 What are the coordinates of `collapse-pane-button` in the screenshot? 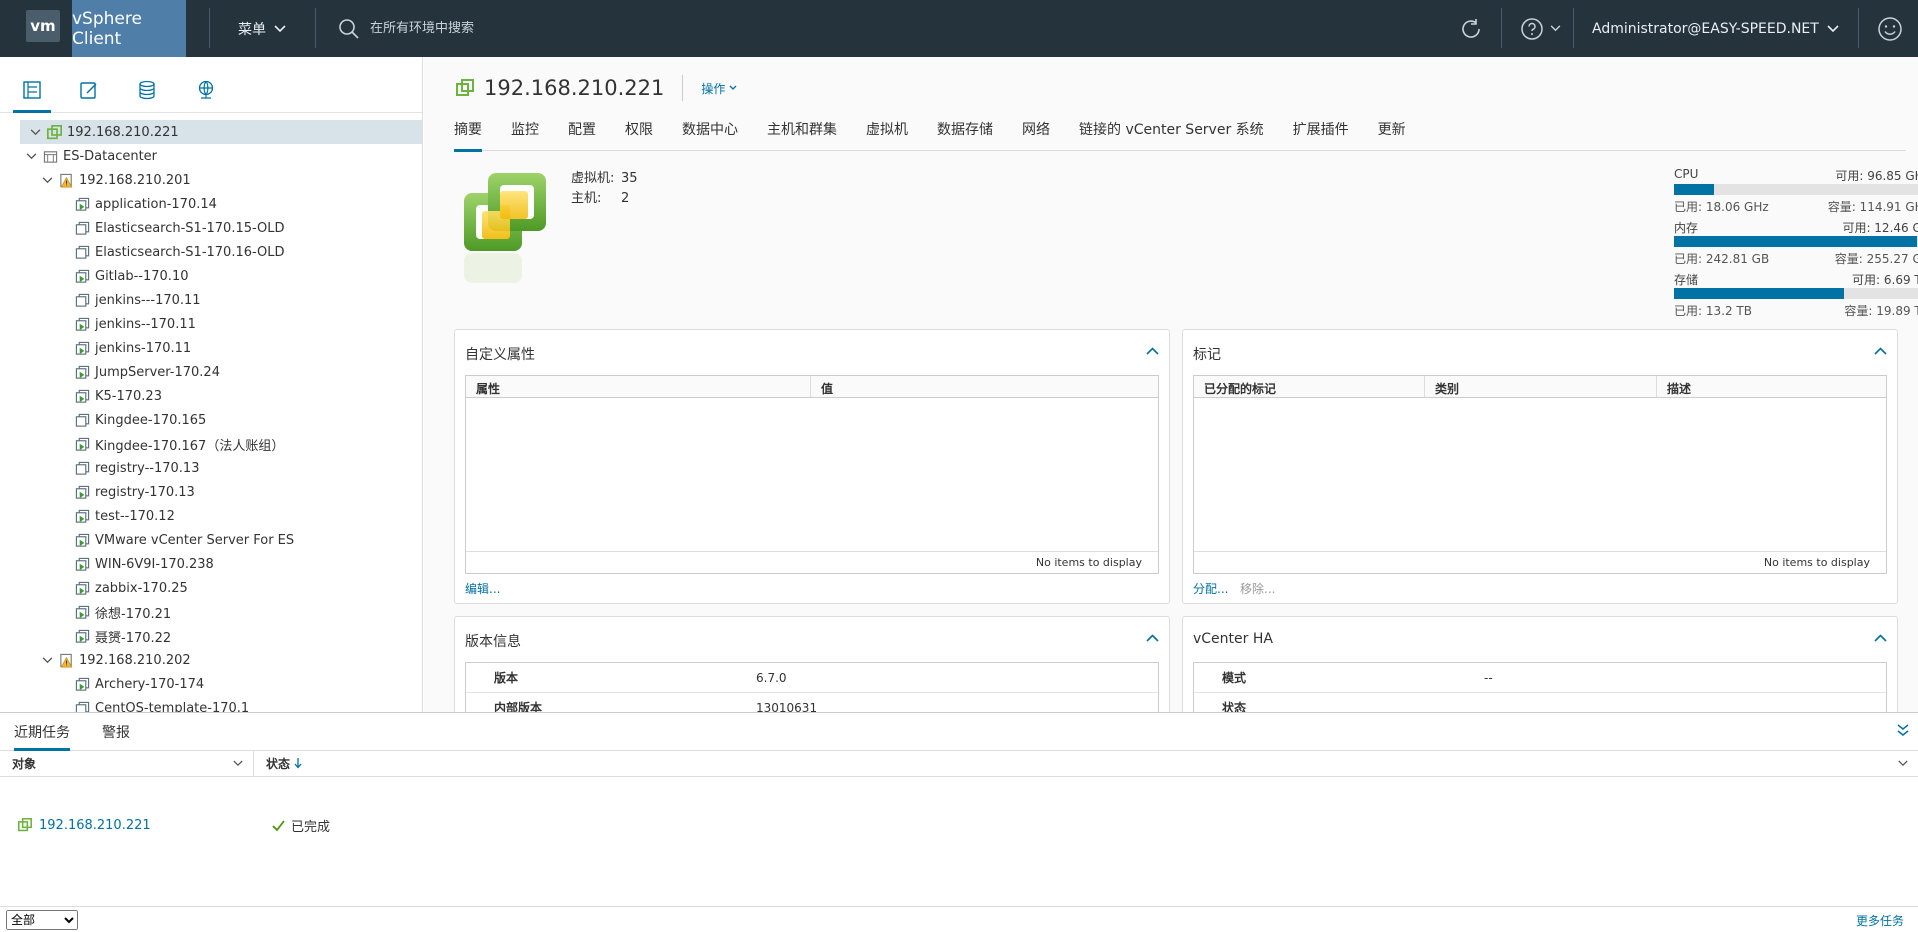 It's located at (1903, 732).